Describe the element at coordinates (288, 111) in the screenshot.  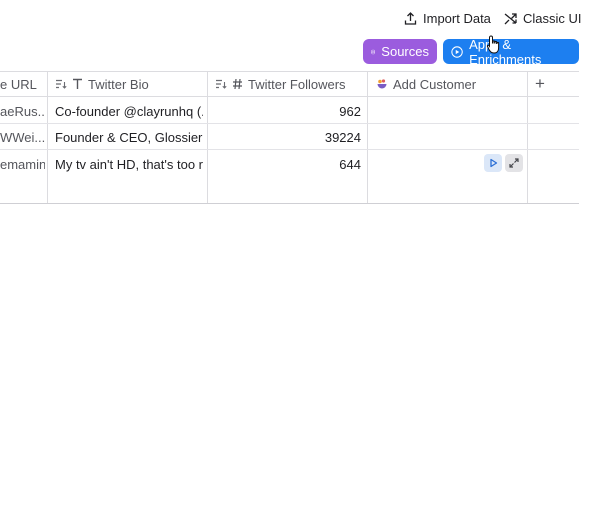
I see `twitter-followers-cell: 962` at that location.